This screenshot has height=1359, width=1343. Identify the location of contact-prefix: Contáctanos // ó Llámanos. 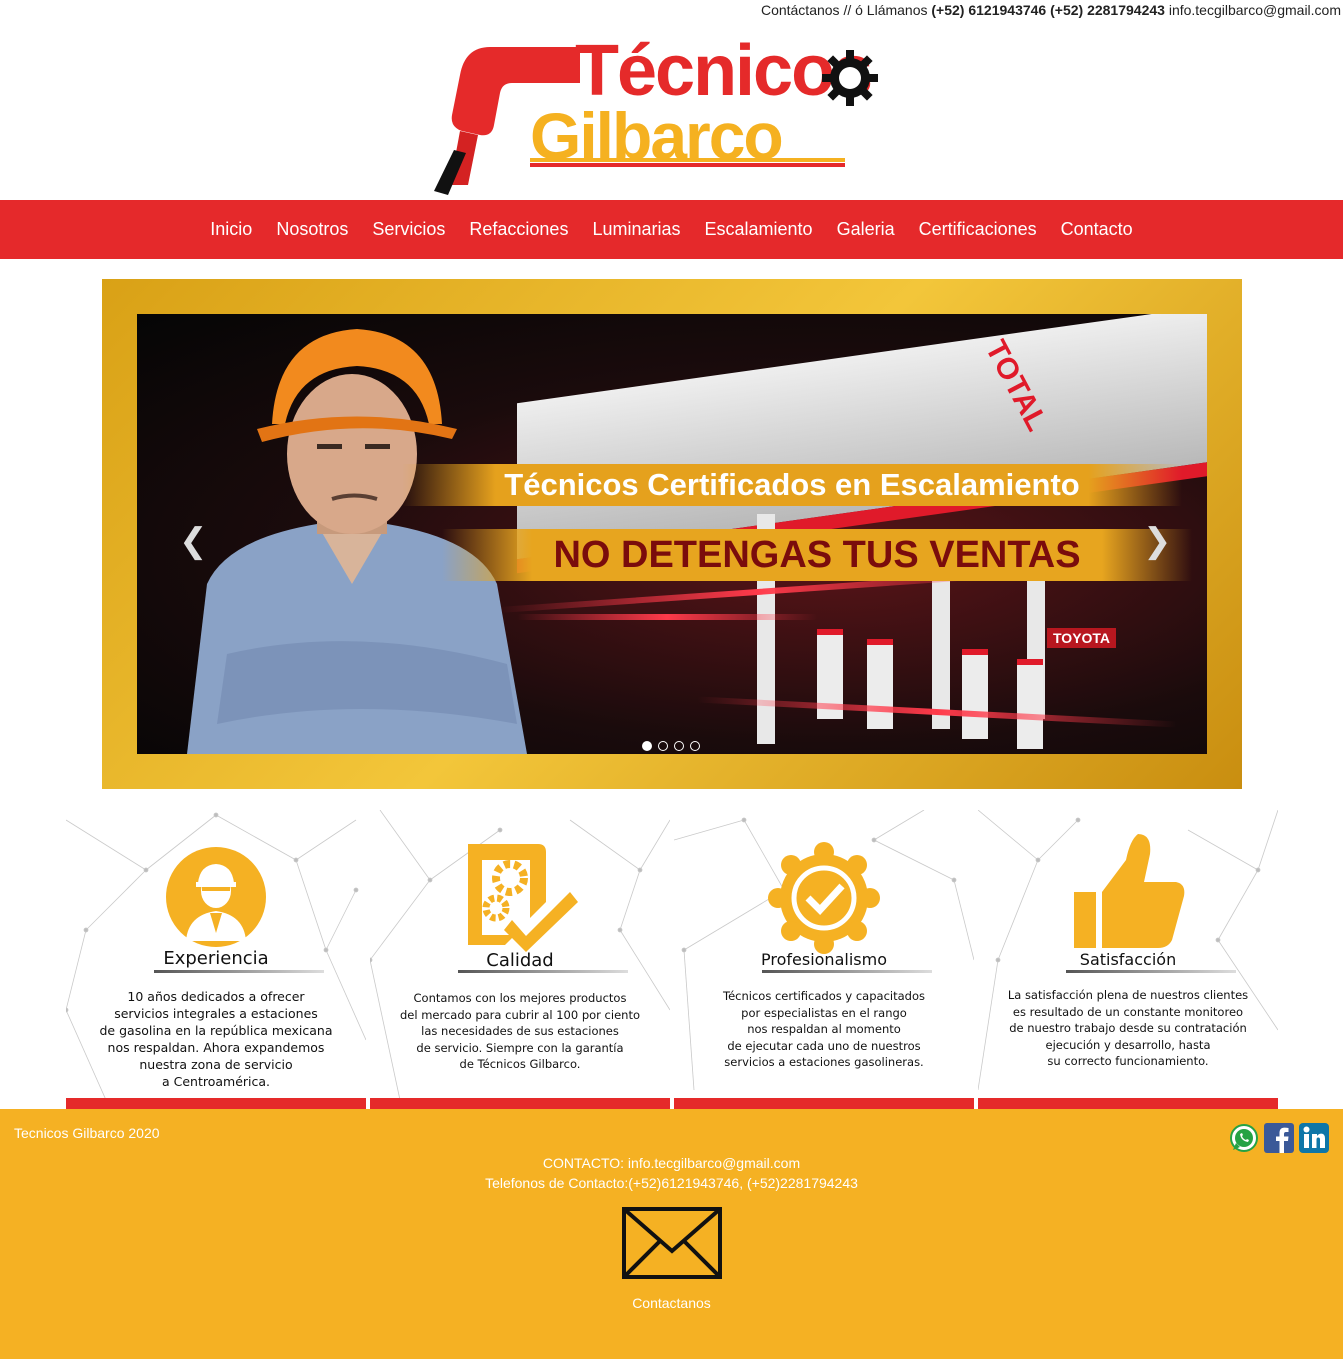
(844, 10).